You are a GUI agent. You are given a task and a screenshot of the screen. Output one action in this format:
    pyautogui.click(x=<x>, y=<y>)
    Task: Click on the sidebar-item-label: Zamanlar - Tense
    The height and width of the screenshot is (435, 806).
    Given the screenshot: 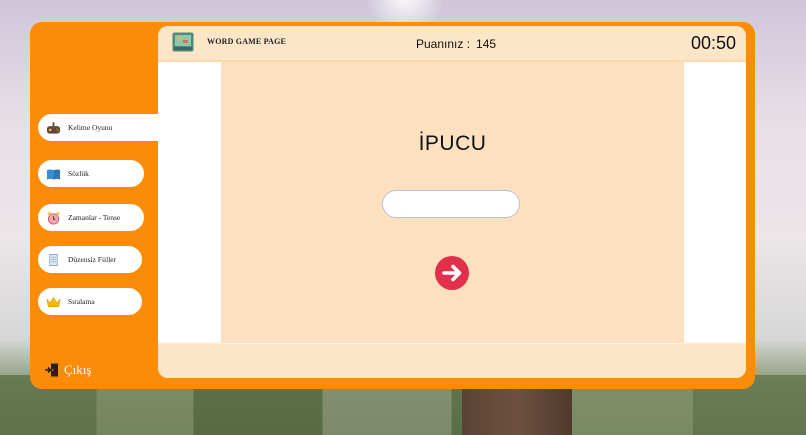 What is the action you would take?
    pyautogui.click(x=94, y=217)
    